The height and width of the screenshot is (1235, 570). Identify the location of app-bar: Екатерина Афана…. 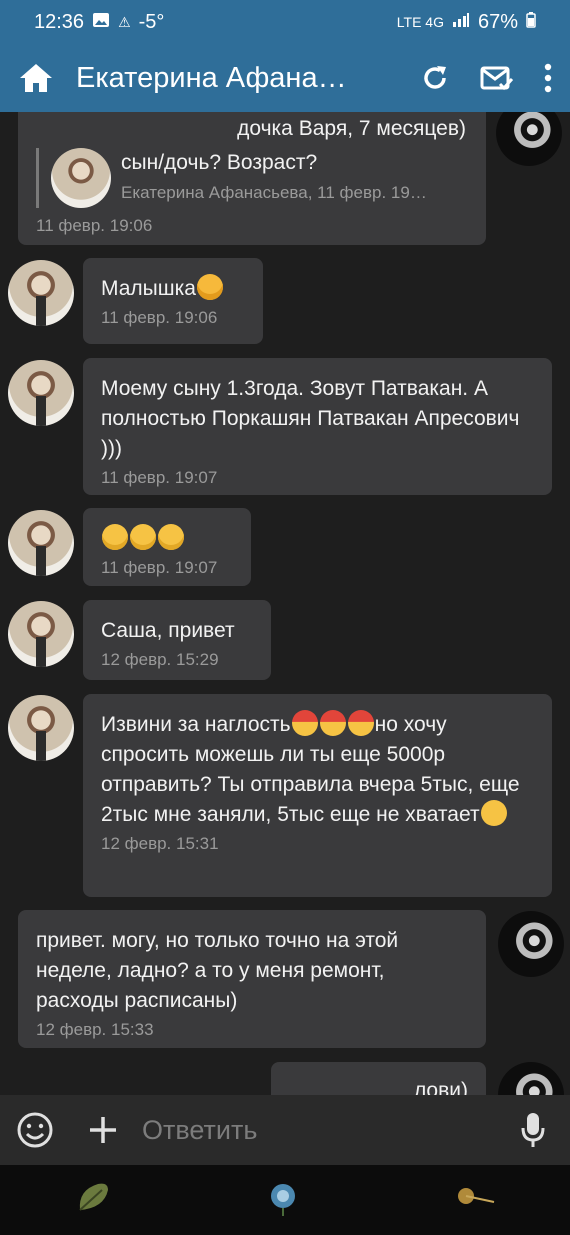
(285, 78).